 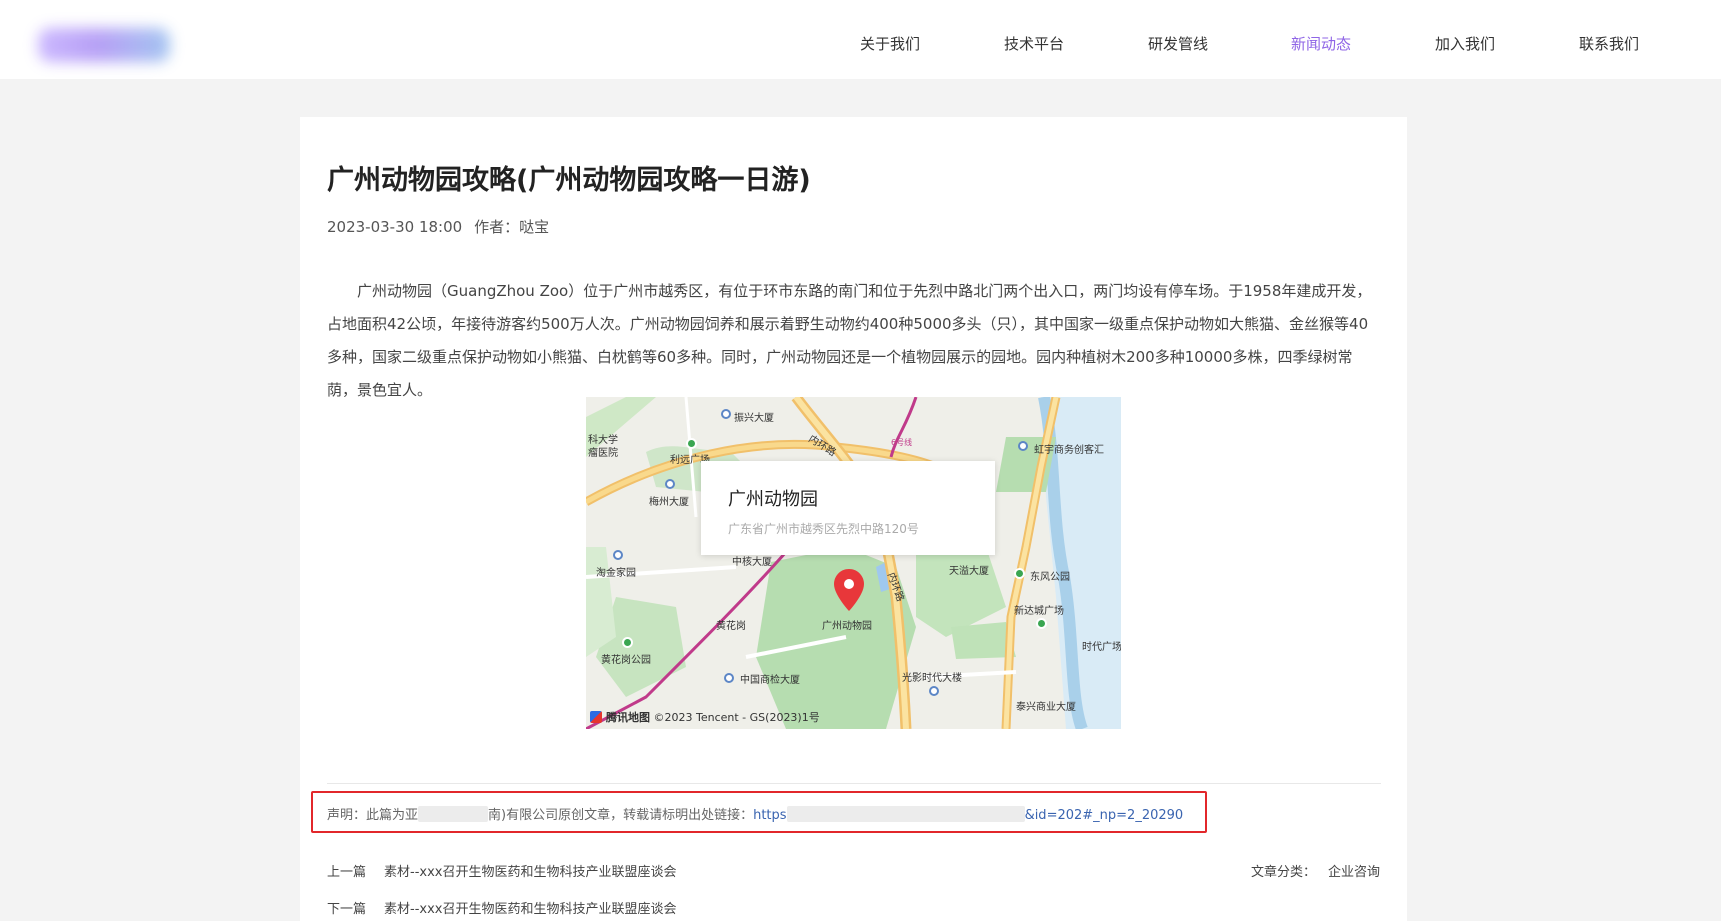 I want to click on map-label: 淘金家园, so click(x=616, y=573).